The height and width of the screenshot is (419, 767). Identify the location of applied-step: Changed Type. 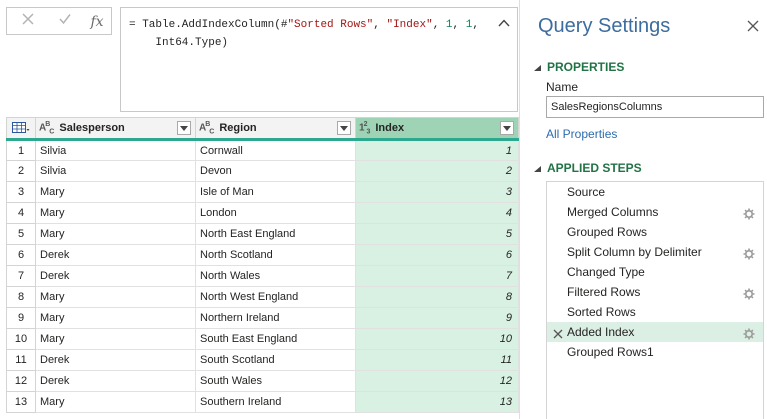
(655, 272).